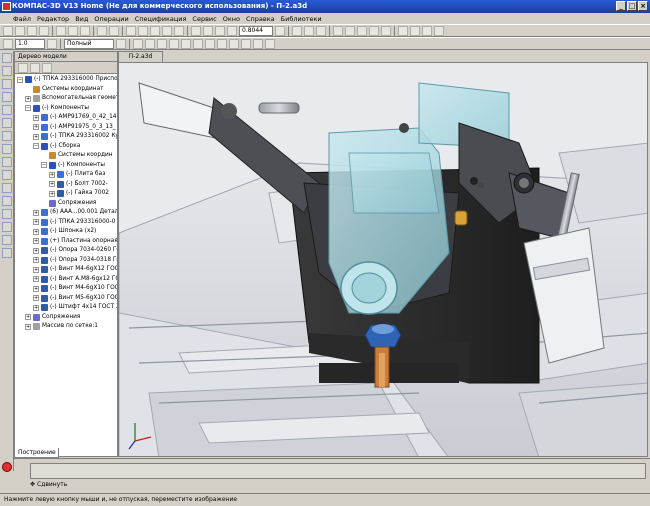  Describe the element at coordinates (66, 194) in the screenshot. I see `tree-item: + (-) Гайка 7002` at that location.